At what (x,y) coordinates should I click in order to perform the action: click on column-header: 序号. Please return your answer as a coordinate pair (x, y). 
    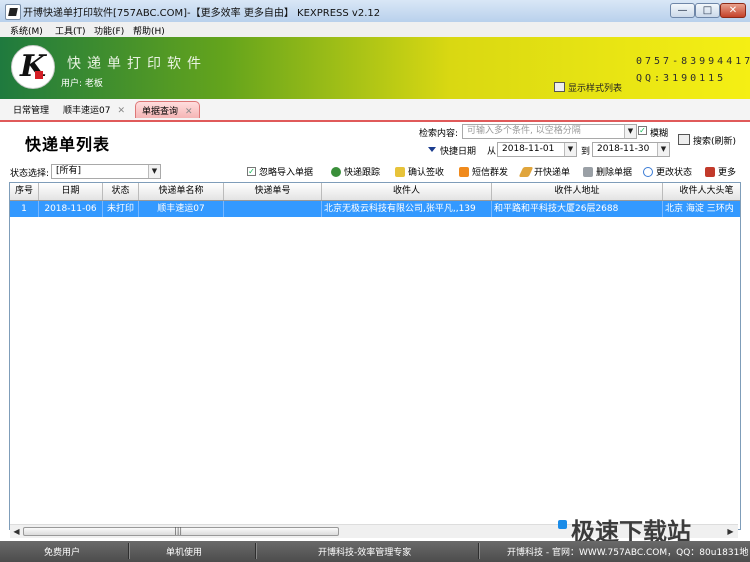
    Looking at the image, I should click on (24, 191).